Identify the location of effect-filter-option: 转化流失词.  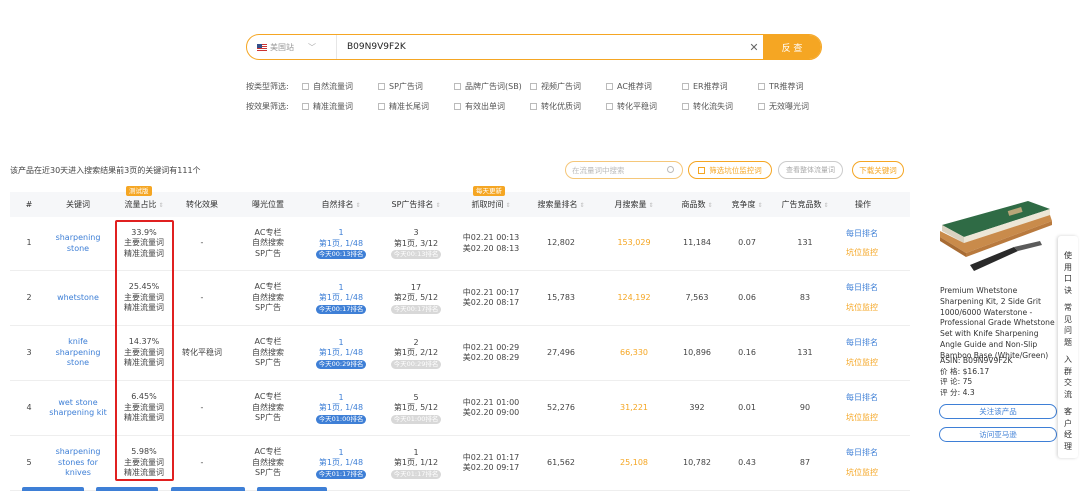
(720, 106).